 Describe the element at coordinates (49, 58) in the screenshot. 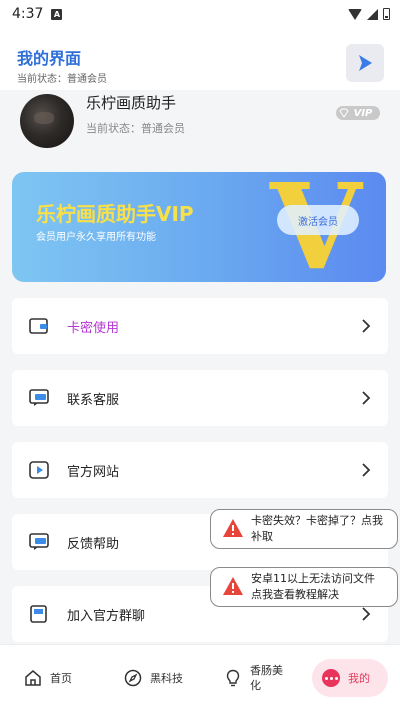

I see `page-title: 我的界面` at that location.